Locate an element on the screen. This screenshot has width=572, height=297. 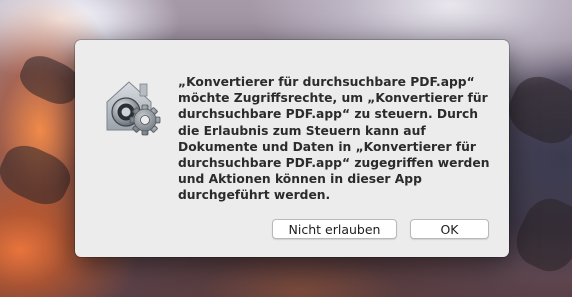
ok-button: OK is located at coordinates (449, 229).